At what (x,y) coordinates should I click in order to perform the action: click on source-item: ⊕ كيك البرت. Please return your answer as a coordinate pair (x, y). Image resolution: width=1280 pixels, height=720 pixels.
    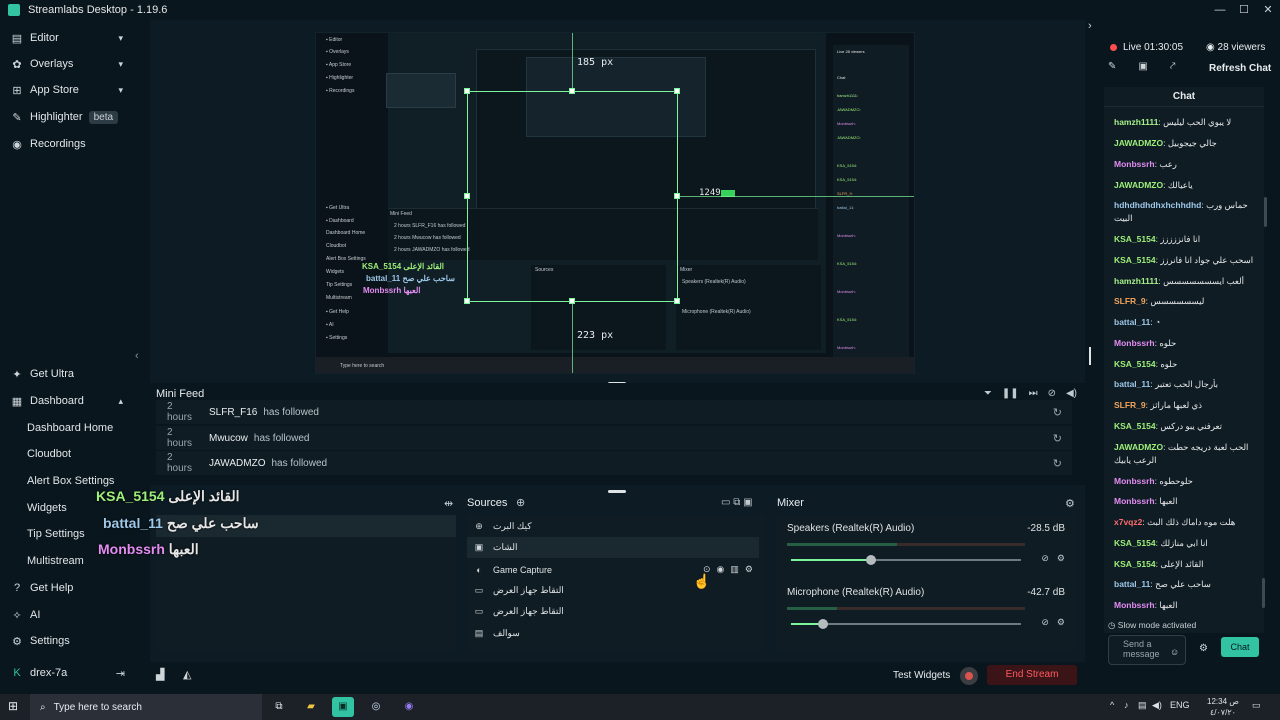
    Looking at the image, I should click on (613, 526).